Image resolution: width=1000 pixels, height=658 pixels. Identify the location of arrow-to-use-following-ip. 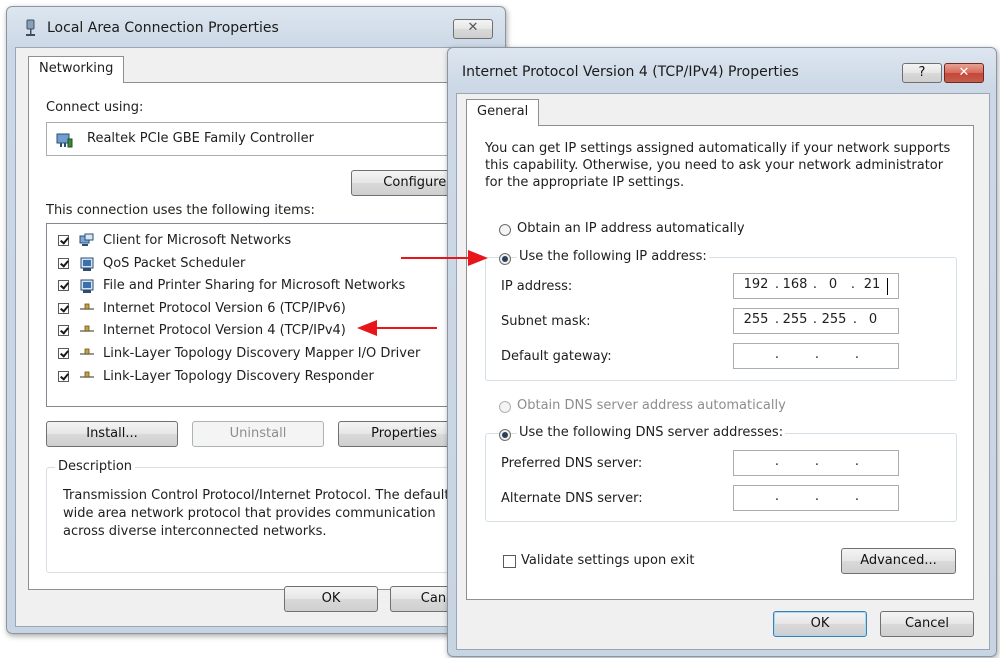
(444, 258).